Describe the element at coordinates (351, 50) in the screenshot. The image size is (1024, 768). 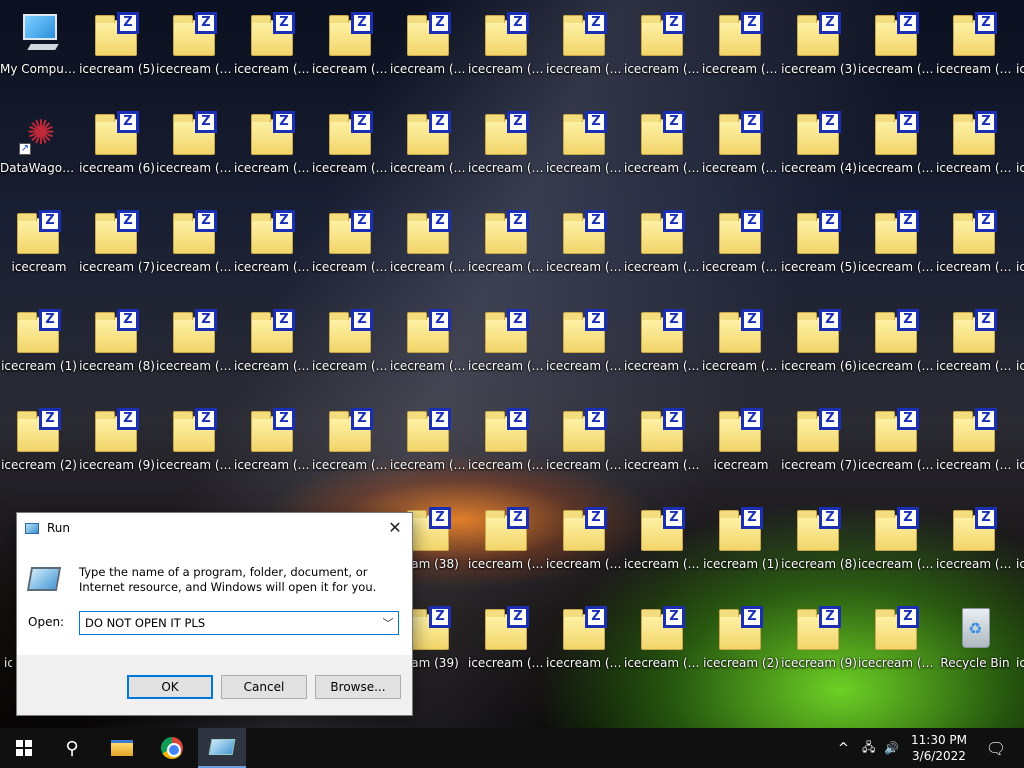
I see `desktop-icon-zip-folder: Zicecream (26)` at that location.